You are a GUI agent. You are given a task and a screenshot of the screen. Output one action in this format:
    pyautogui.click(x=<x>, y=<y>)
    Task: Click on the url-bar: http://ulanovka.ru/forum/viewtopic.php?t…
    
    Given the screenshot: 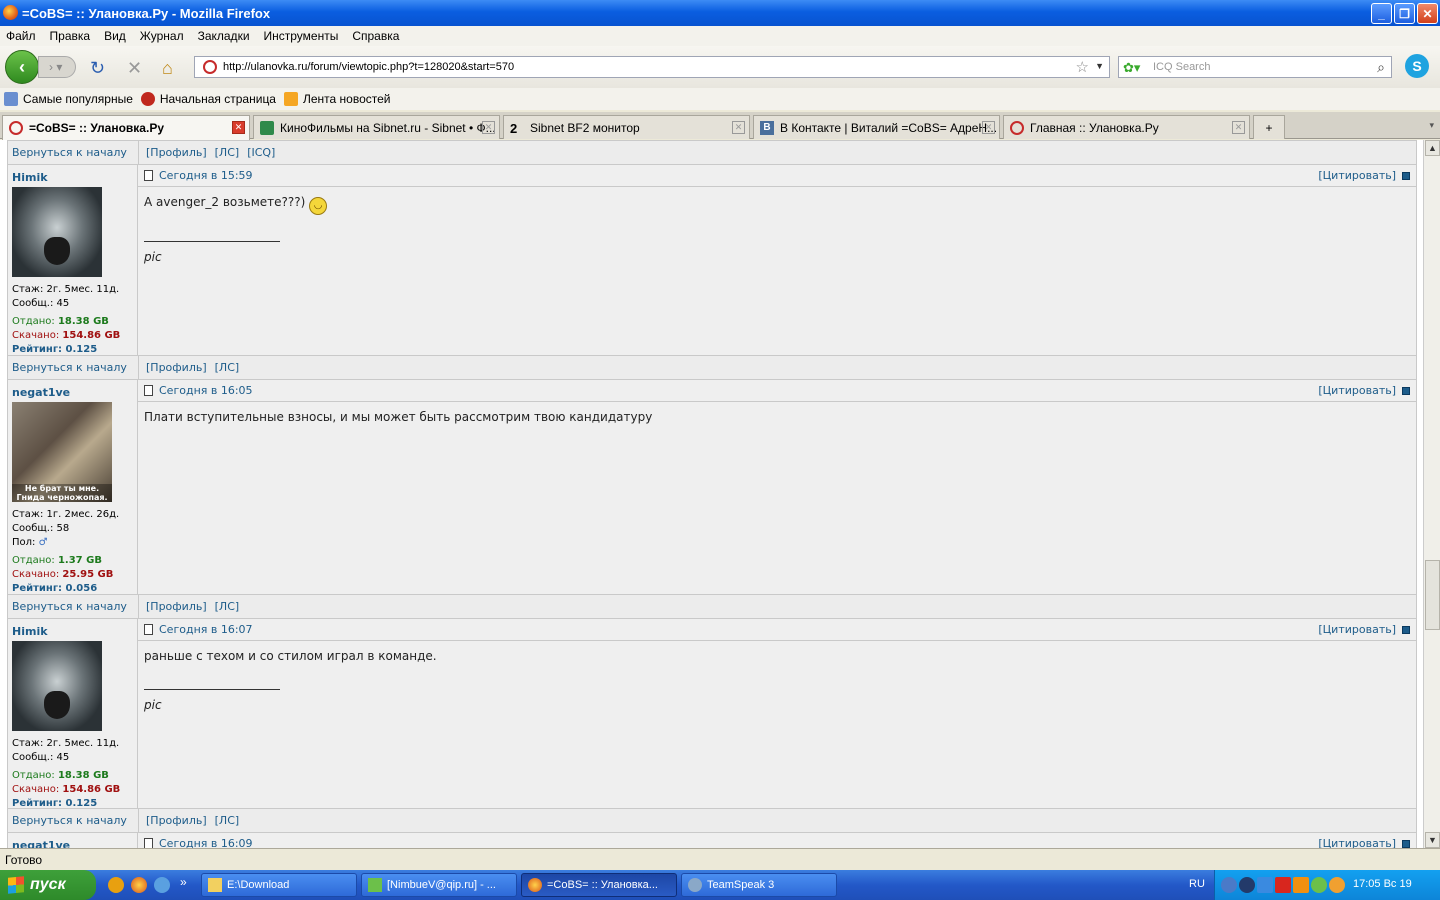 What is the action you would take?
    pyautogui.click(x=652, y=67)
    